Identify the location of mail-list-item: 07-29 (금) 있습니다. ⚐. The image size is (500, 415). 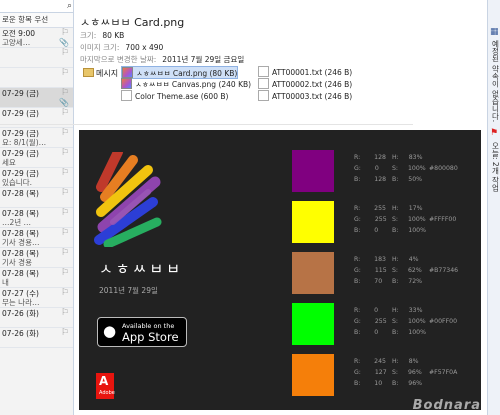
(36, 178).